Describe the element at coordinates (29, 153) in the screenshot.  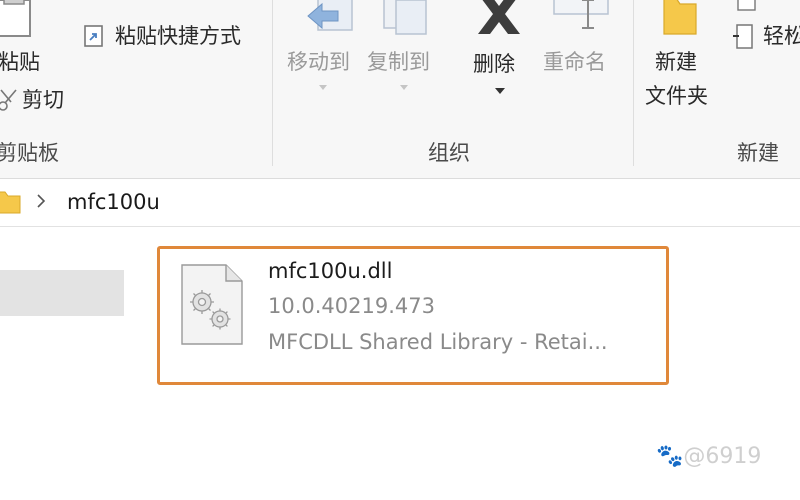
I see `clipboard-group-label: 剪贴板` at that location.